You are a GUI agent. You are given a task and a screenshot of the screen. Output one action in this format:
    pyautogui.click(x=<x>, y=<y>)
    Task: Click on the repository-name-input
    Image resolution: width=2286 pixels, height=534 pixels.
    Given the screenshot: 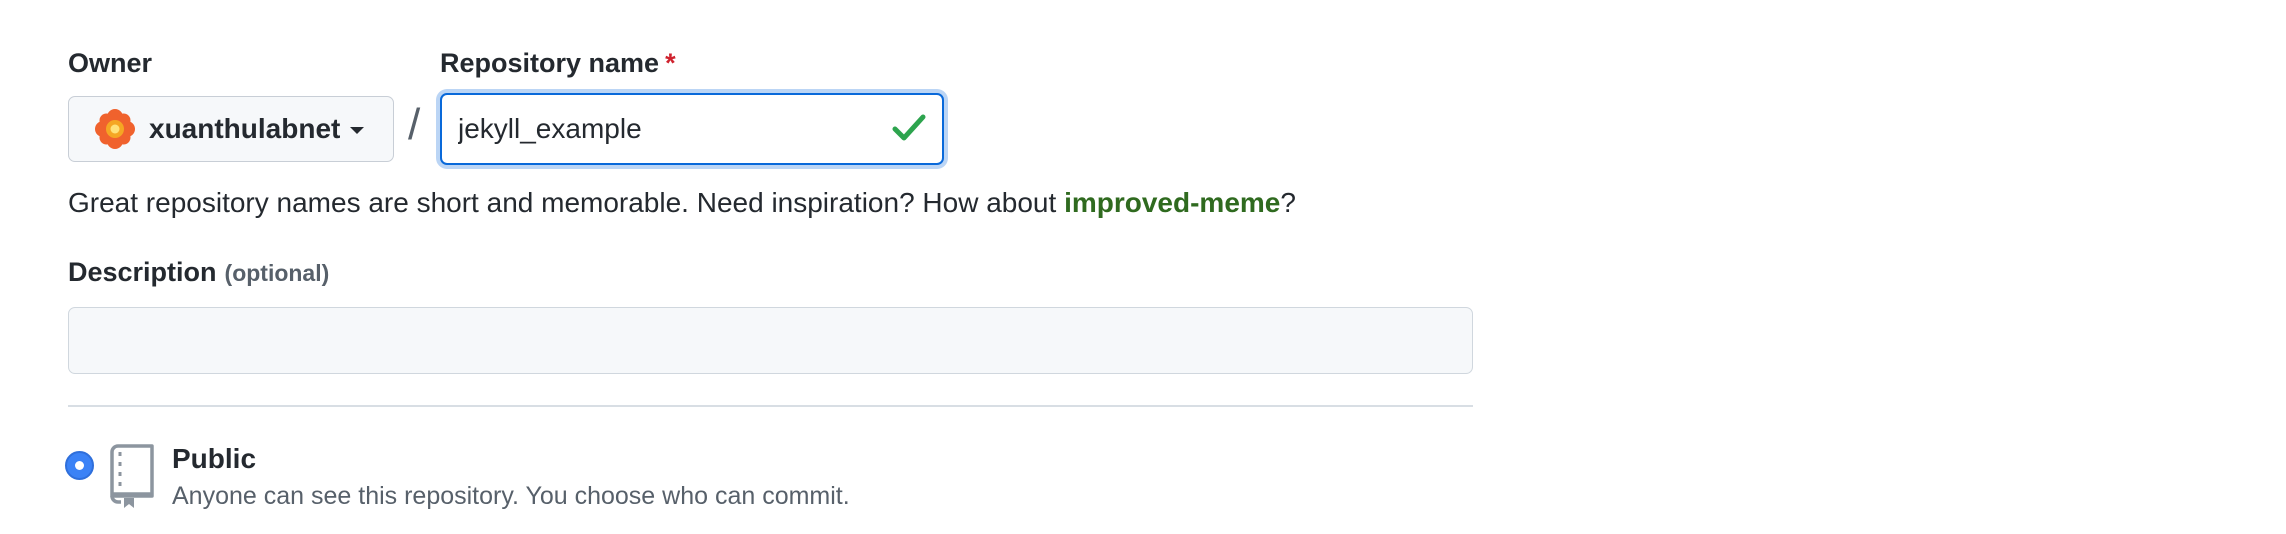 What is the action you would take?
    pyautogui.click(x=660, y=129)
    